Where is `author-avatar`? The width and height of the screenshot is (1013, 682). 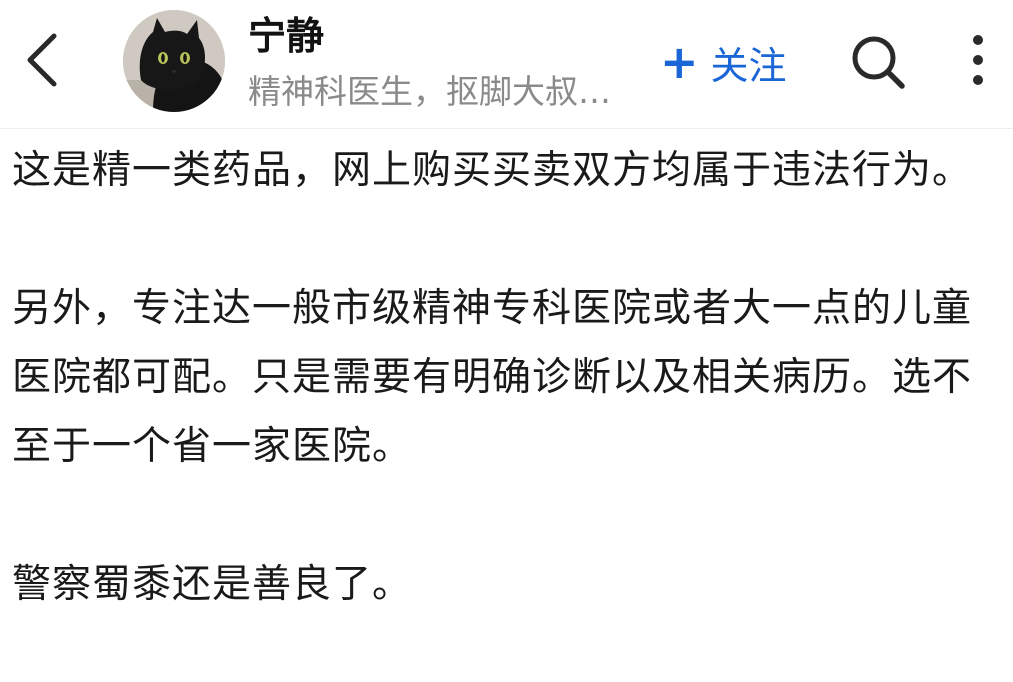 author-avatar is located at coordinates (174, 61).